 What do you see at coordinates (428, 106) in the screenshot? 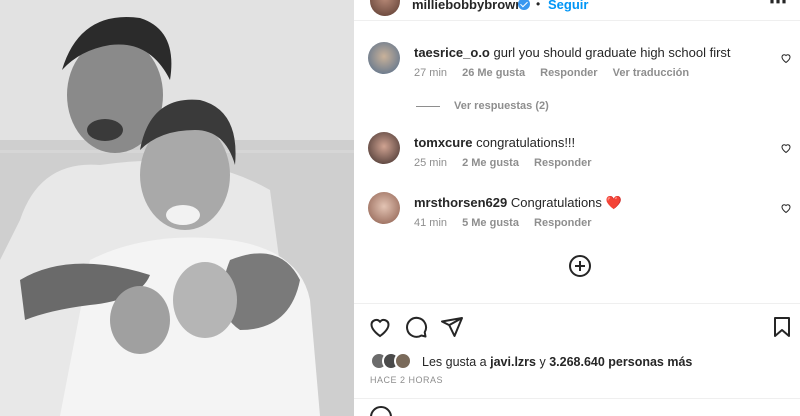
I see `replies-rule` at bounding box center [428, 106].